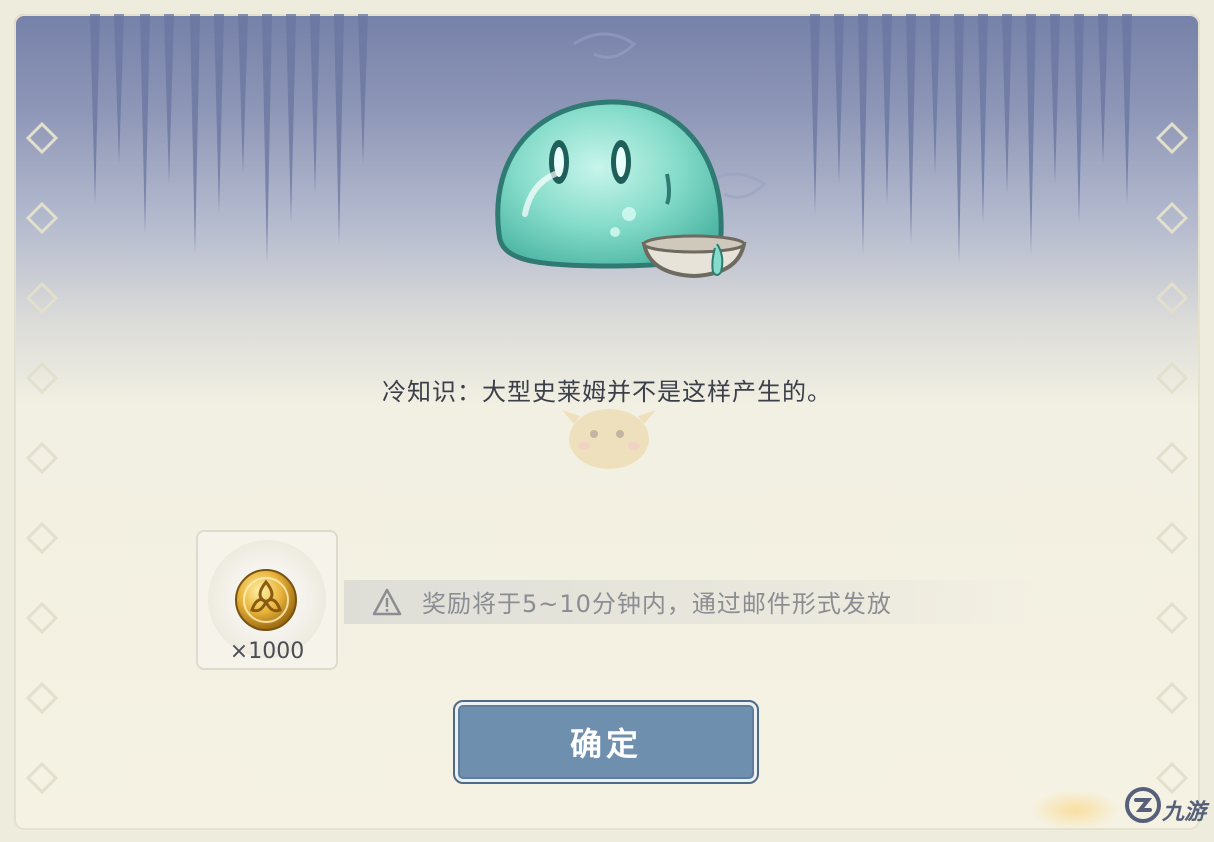 The height and width of the screenshot is (842, 1214). Describe the element at coordinates (1184, 812) in the screenshot. I see `watermark-text: 九游` at that location.